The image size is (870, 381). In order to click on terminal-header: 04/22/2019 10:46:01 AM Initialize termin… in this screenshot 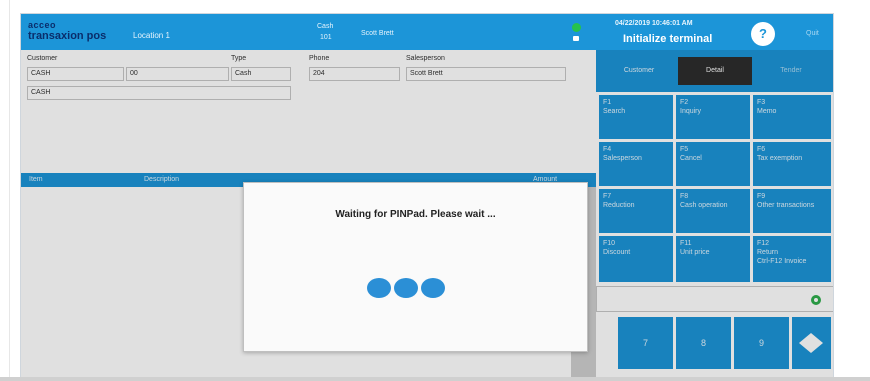, I will do `click(714, 32)`.